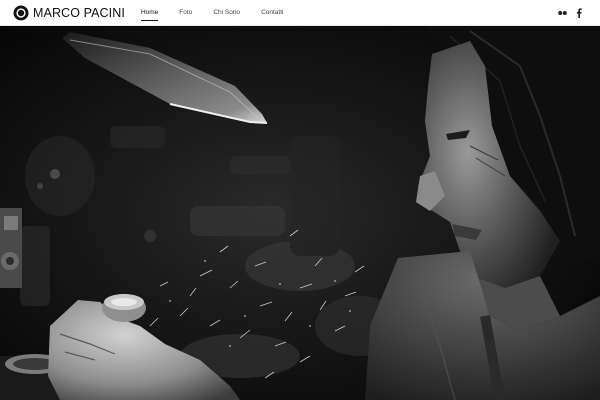 The image size is (600, 400). I want to click on site-brand-name: MARCO PACINI, so click(79, 12).